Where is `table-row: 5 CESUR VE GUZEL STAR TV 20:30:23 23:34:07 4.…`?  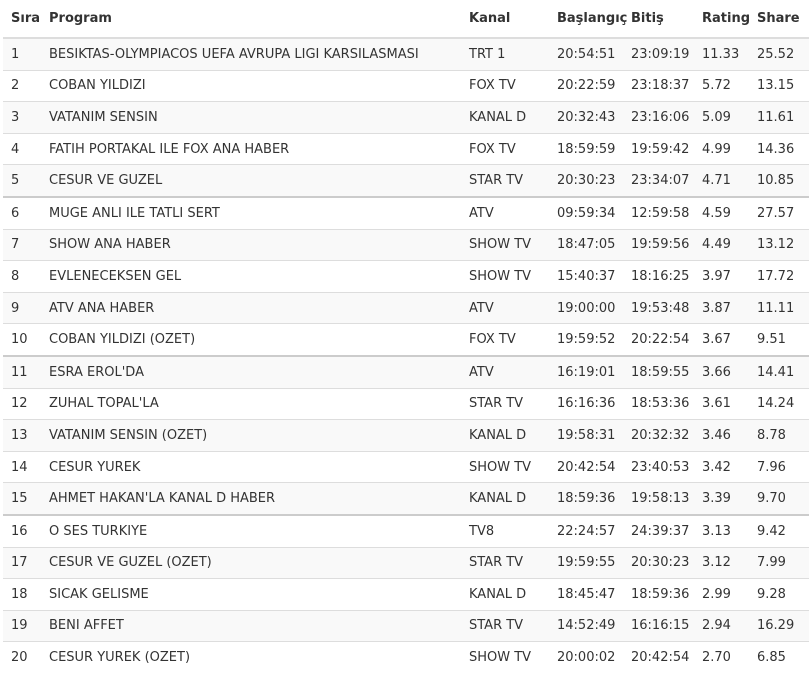
table-row: 5 CESUR VE GUZEL STAR TV 20:30:23 23:34:07 4.… is located at coordinates (406, 180).